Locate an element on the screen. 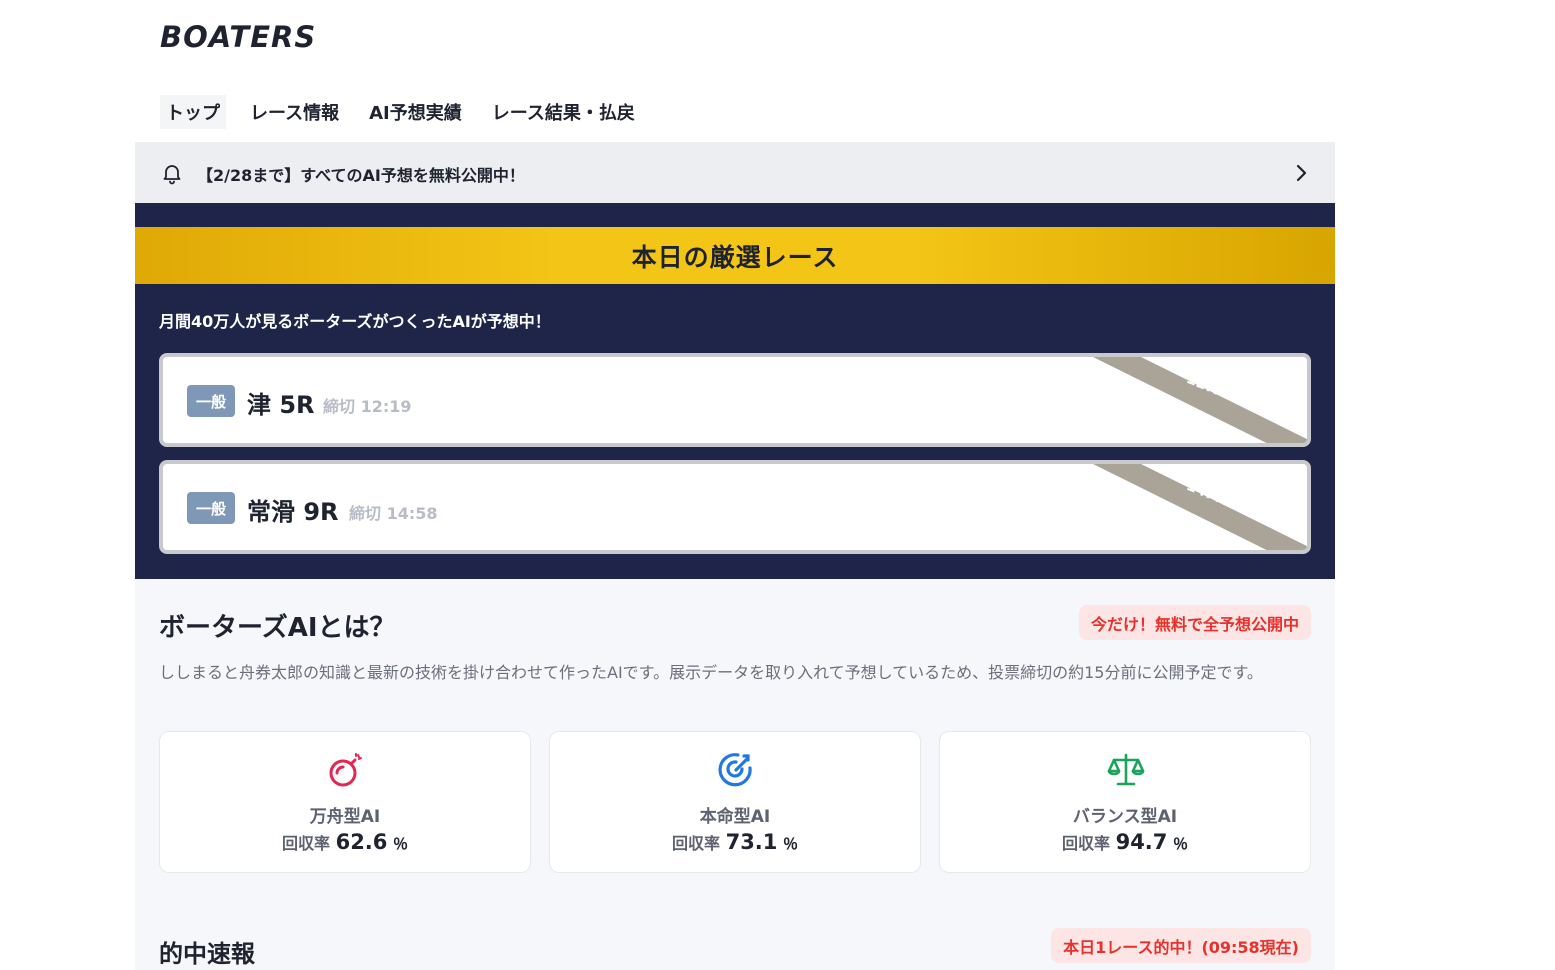  recovery-rate: 回収率 94.7 ％ is located at coordinates (1125, 842).